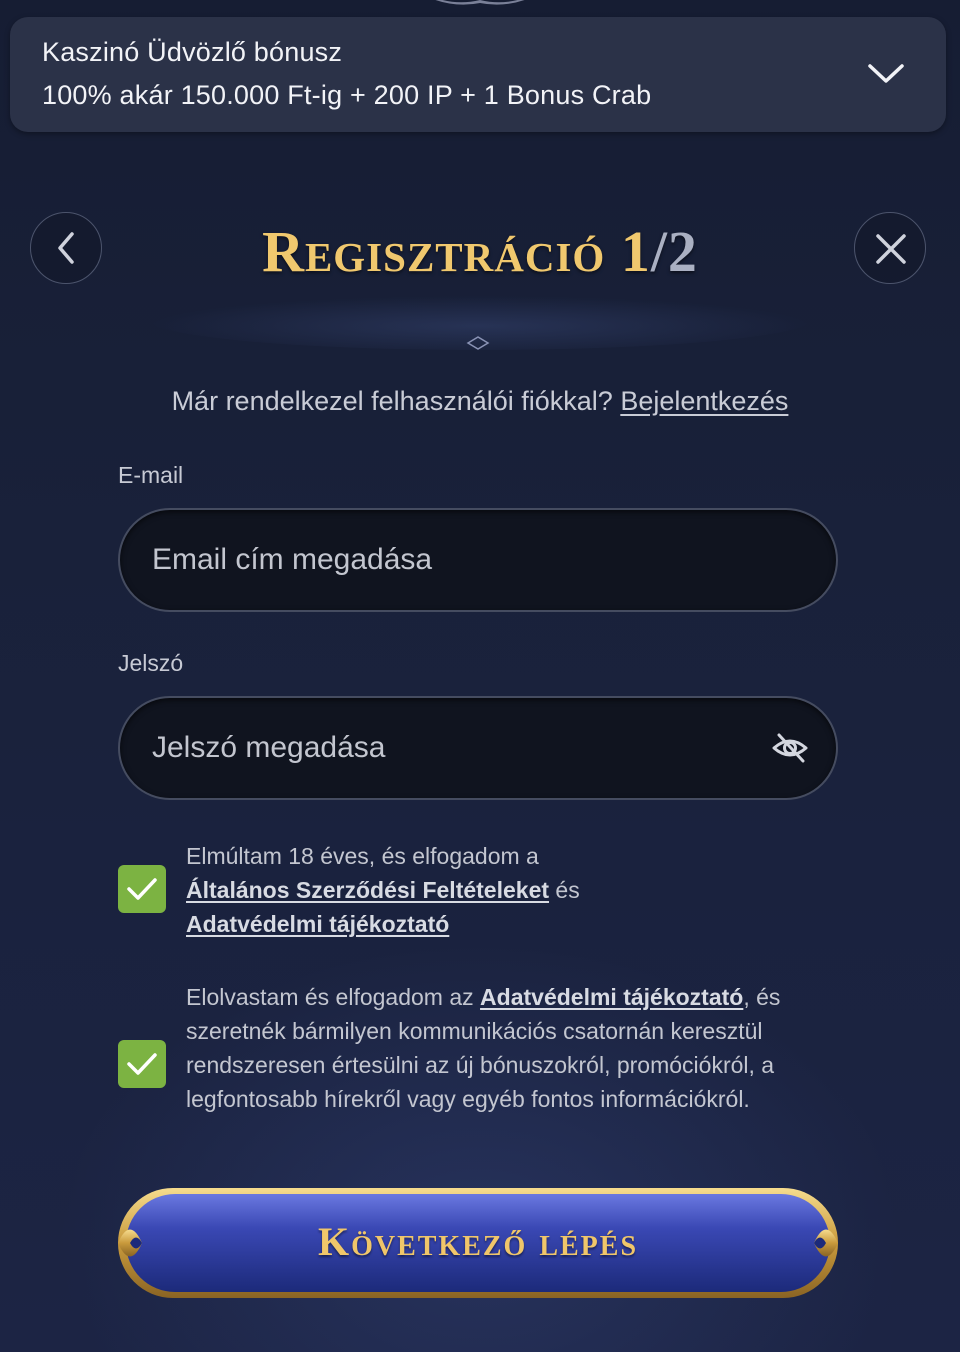 The width and height of the screenshot is (960, 1352). Describe the element at coordinates (434, 251) in the screenshot. I see `title-text: Regisztráció` at that location.